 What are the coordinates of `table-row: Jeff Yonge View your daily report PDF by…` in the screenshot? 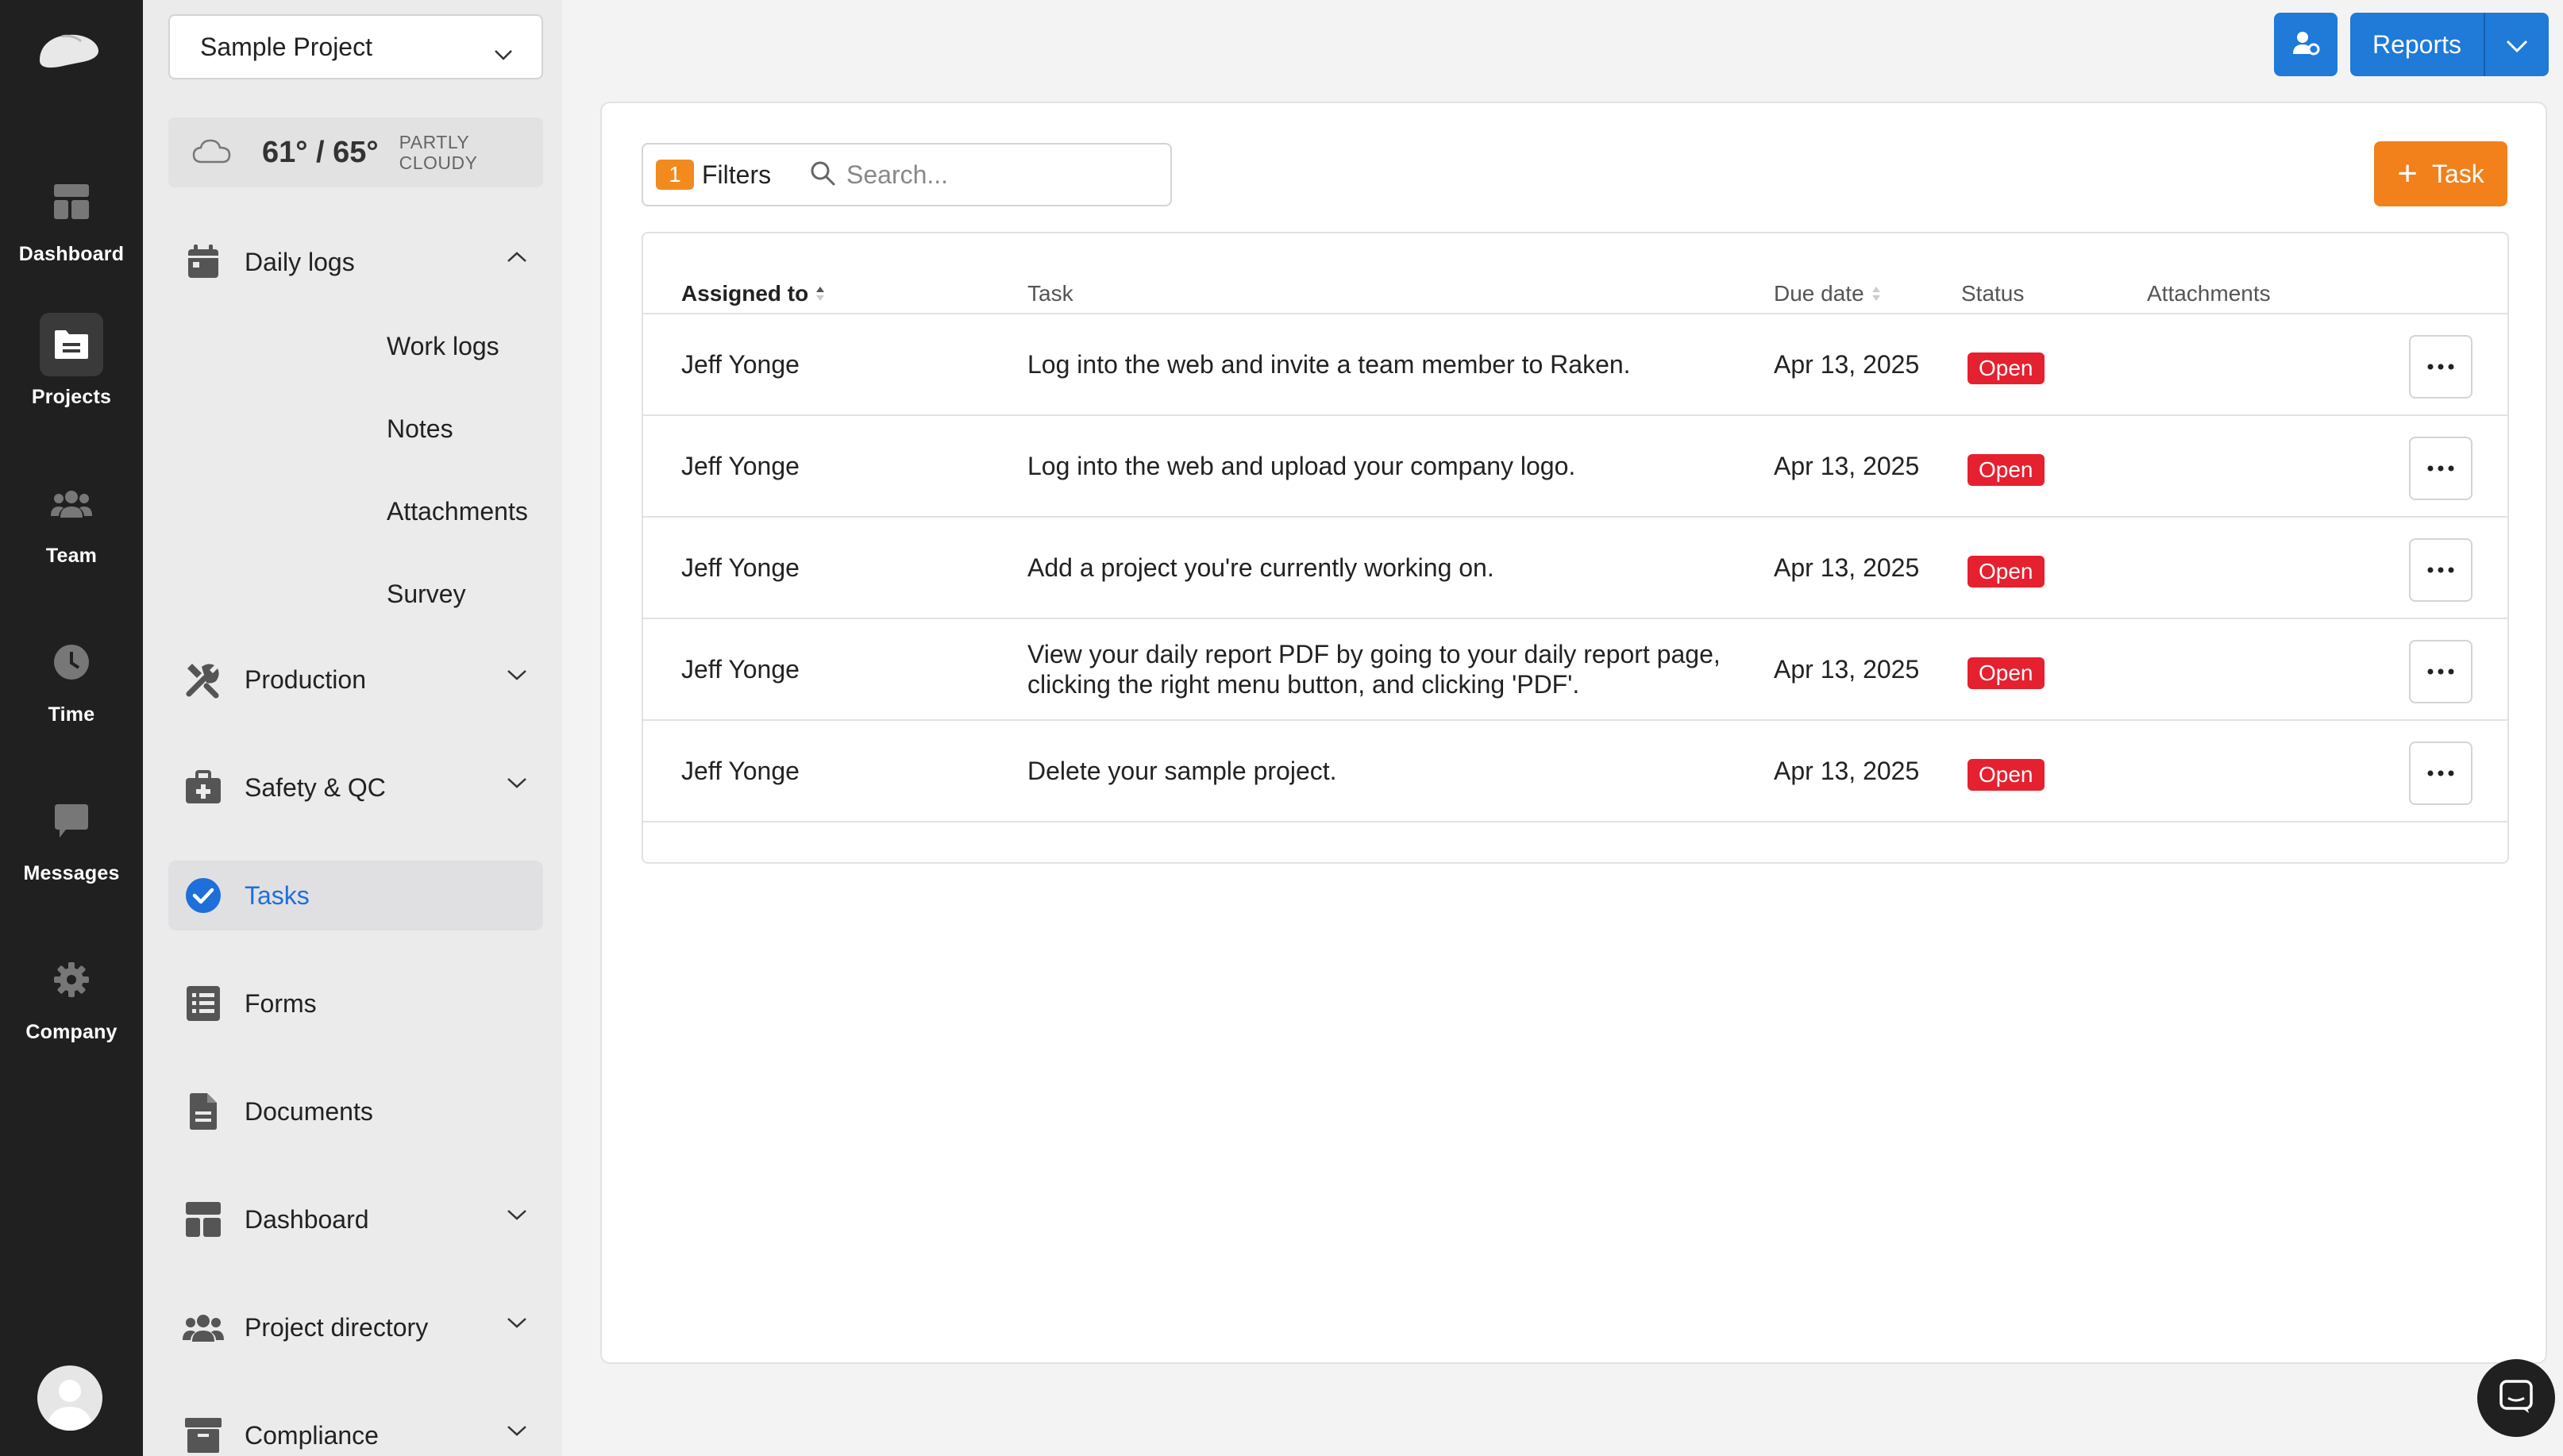 It's located at (1575, 670).